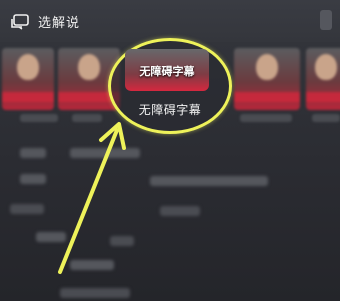 This screenshot has height=301, width=340. I want to click on accessible-subtitles-thumbnail-text: 无障碍字幕, so click(167, 71).